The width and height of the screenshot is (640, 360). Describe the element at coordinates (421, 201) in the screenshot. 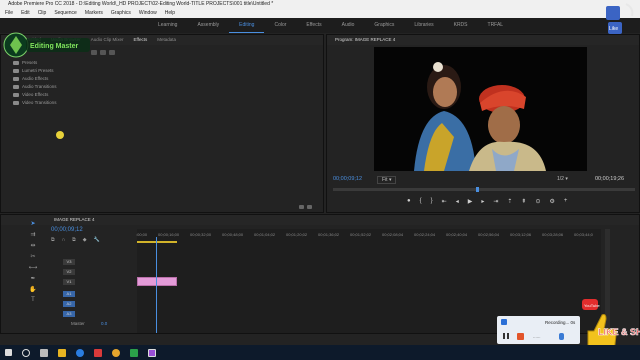

I see `mark-in-icon: {` at that location.